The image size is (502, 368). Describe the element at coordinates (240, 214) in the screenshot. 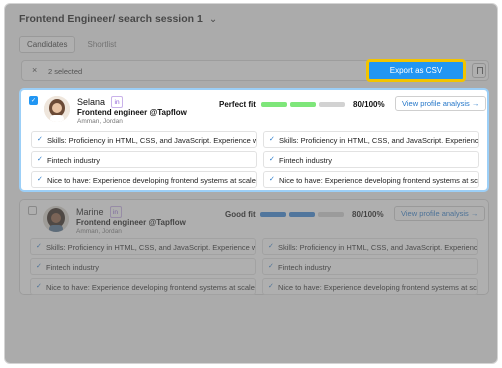

I see `fit-label: Good fit` at that location.